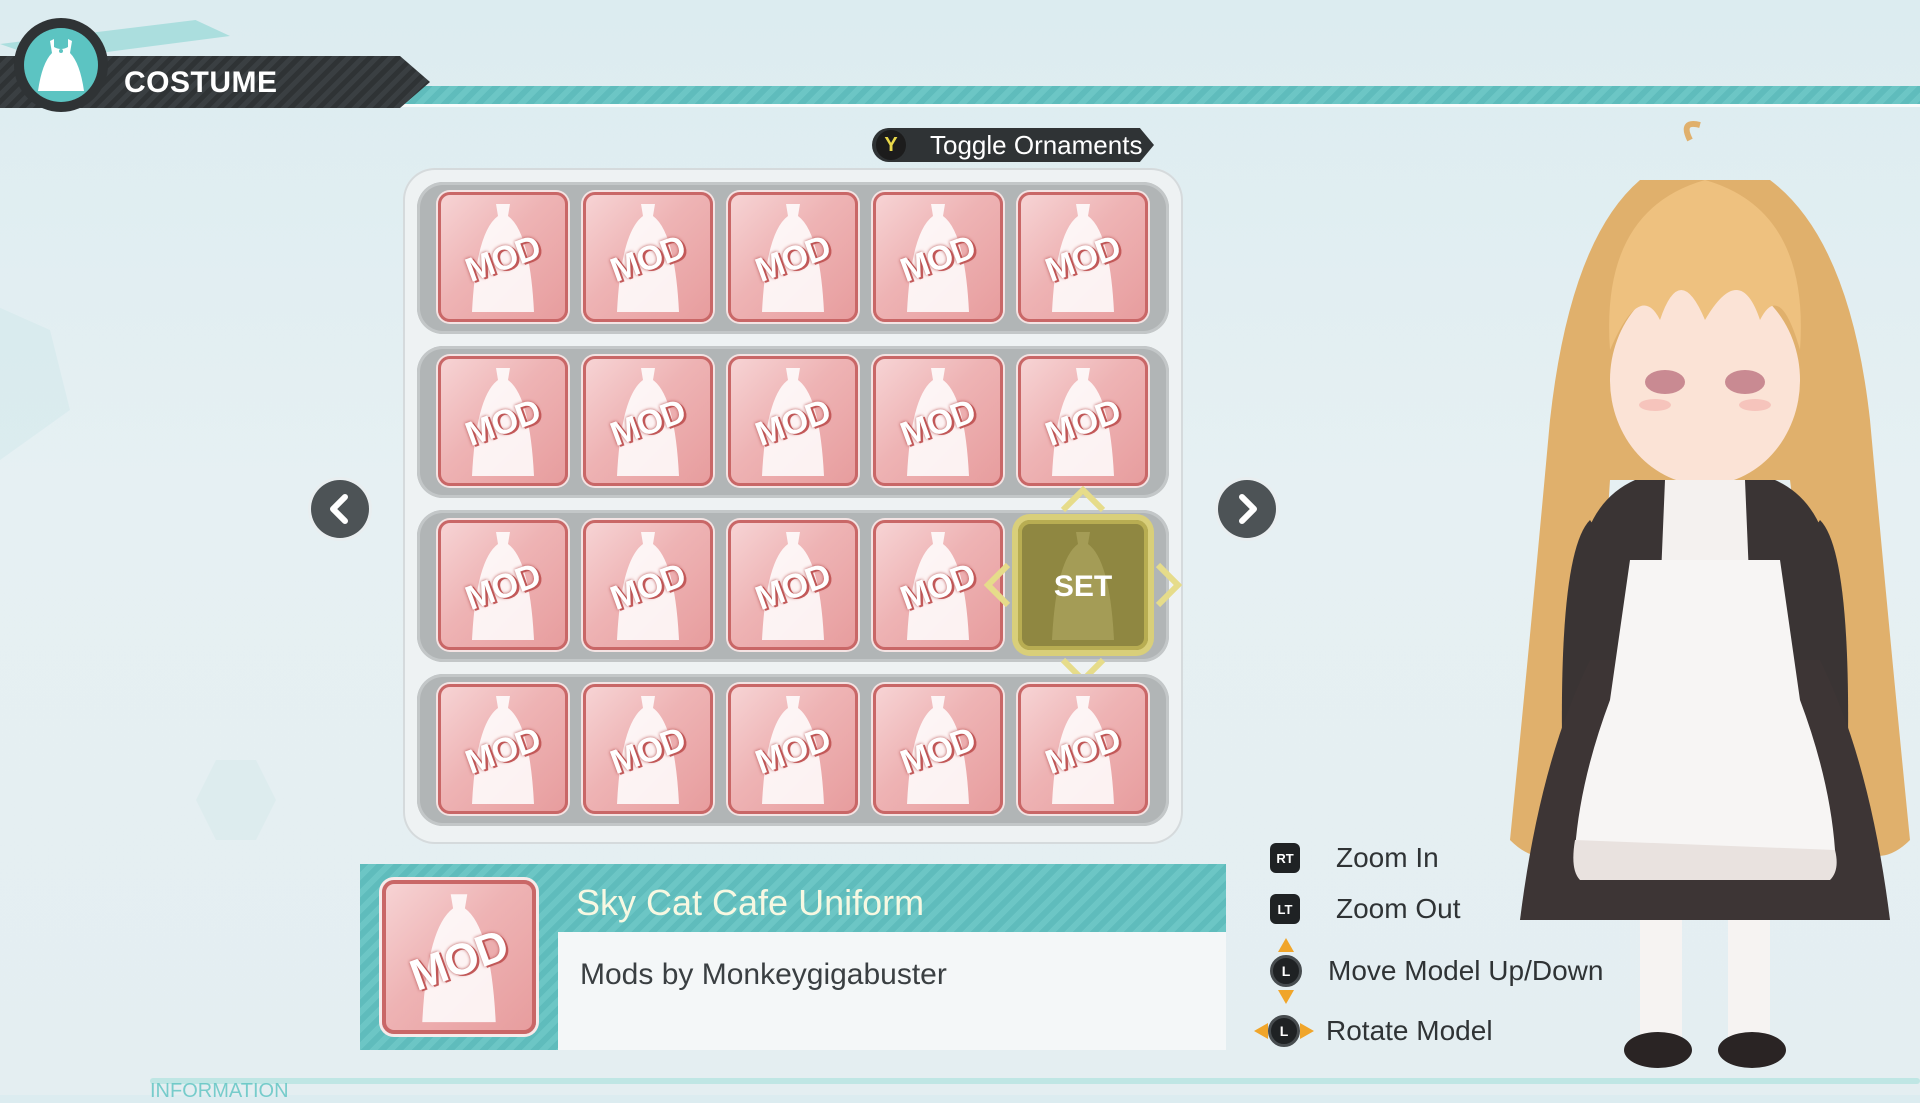 This screenshot has height=1103, width=1920. I want to click on rt-button-icon: RT, so click(1285, 858).